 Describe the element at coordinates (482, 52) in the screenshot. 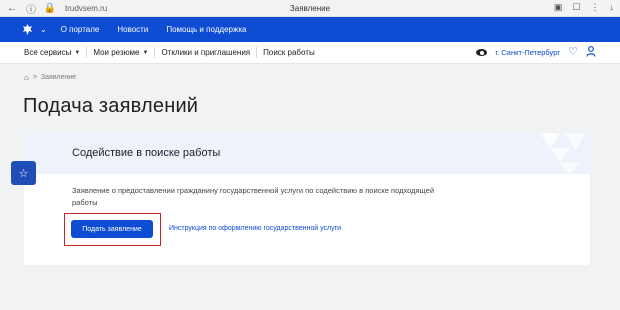

I see `accessibility-eye-icon` at that location.